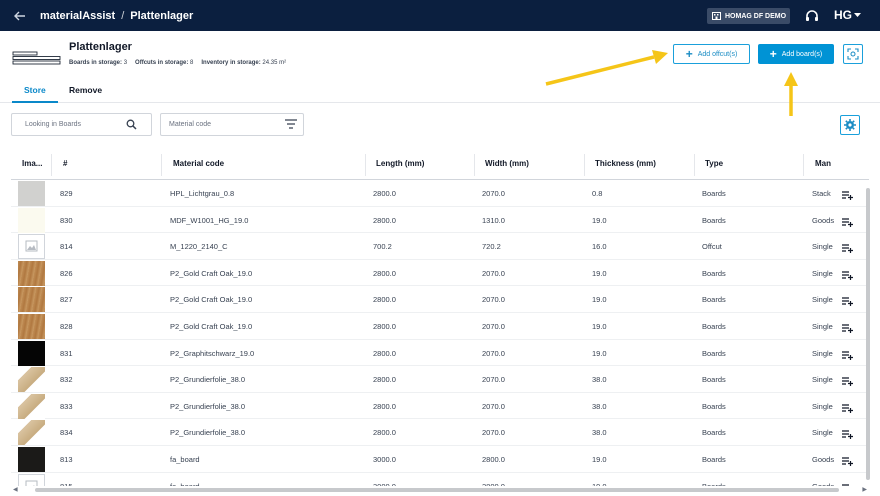  What do you see at coordinates (868, 334) in the screenshot?
I see `vertical-scroll-thumb` at bounding box center [868, 334].